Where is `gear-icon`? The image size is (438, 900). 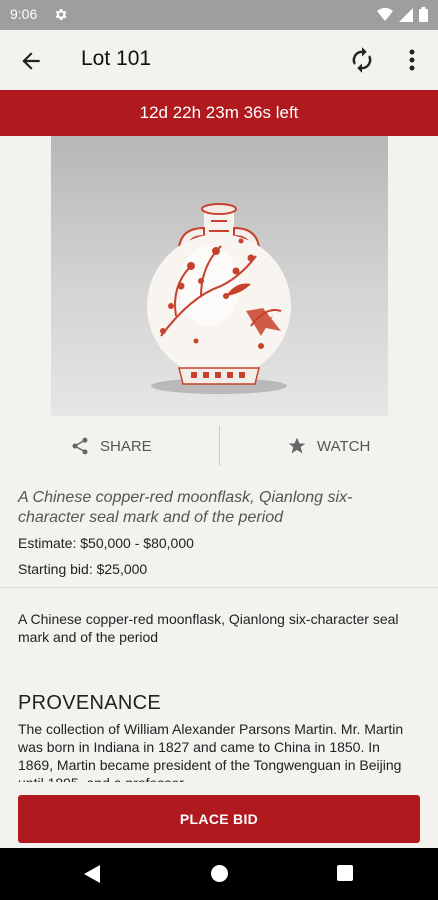
gear-icon is located at coordinates (61, 14).